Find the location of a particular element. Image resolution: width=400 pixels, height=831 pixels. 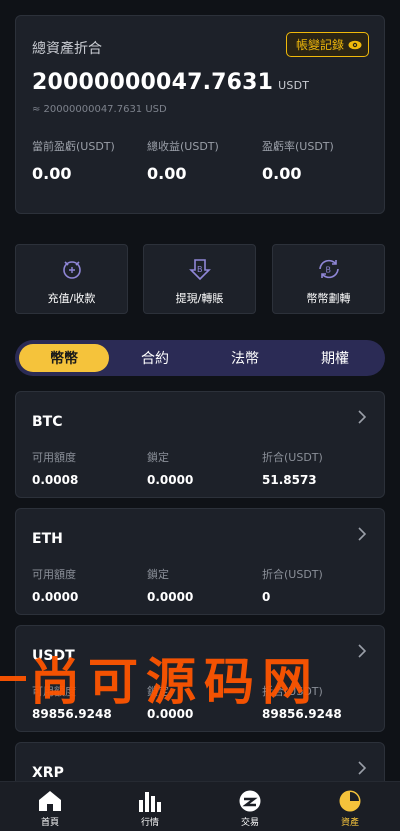

transfer-icon: B is located at coordinates (328, 269).